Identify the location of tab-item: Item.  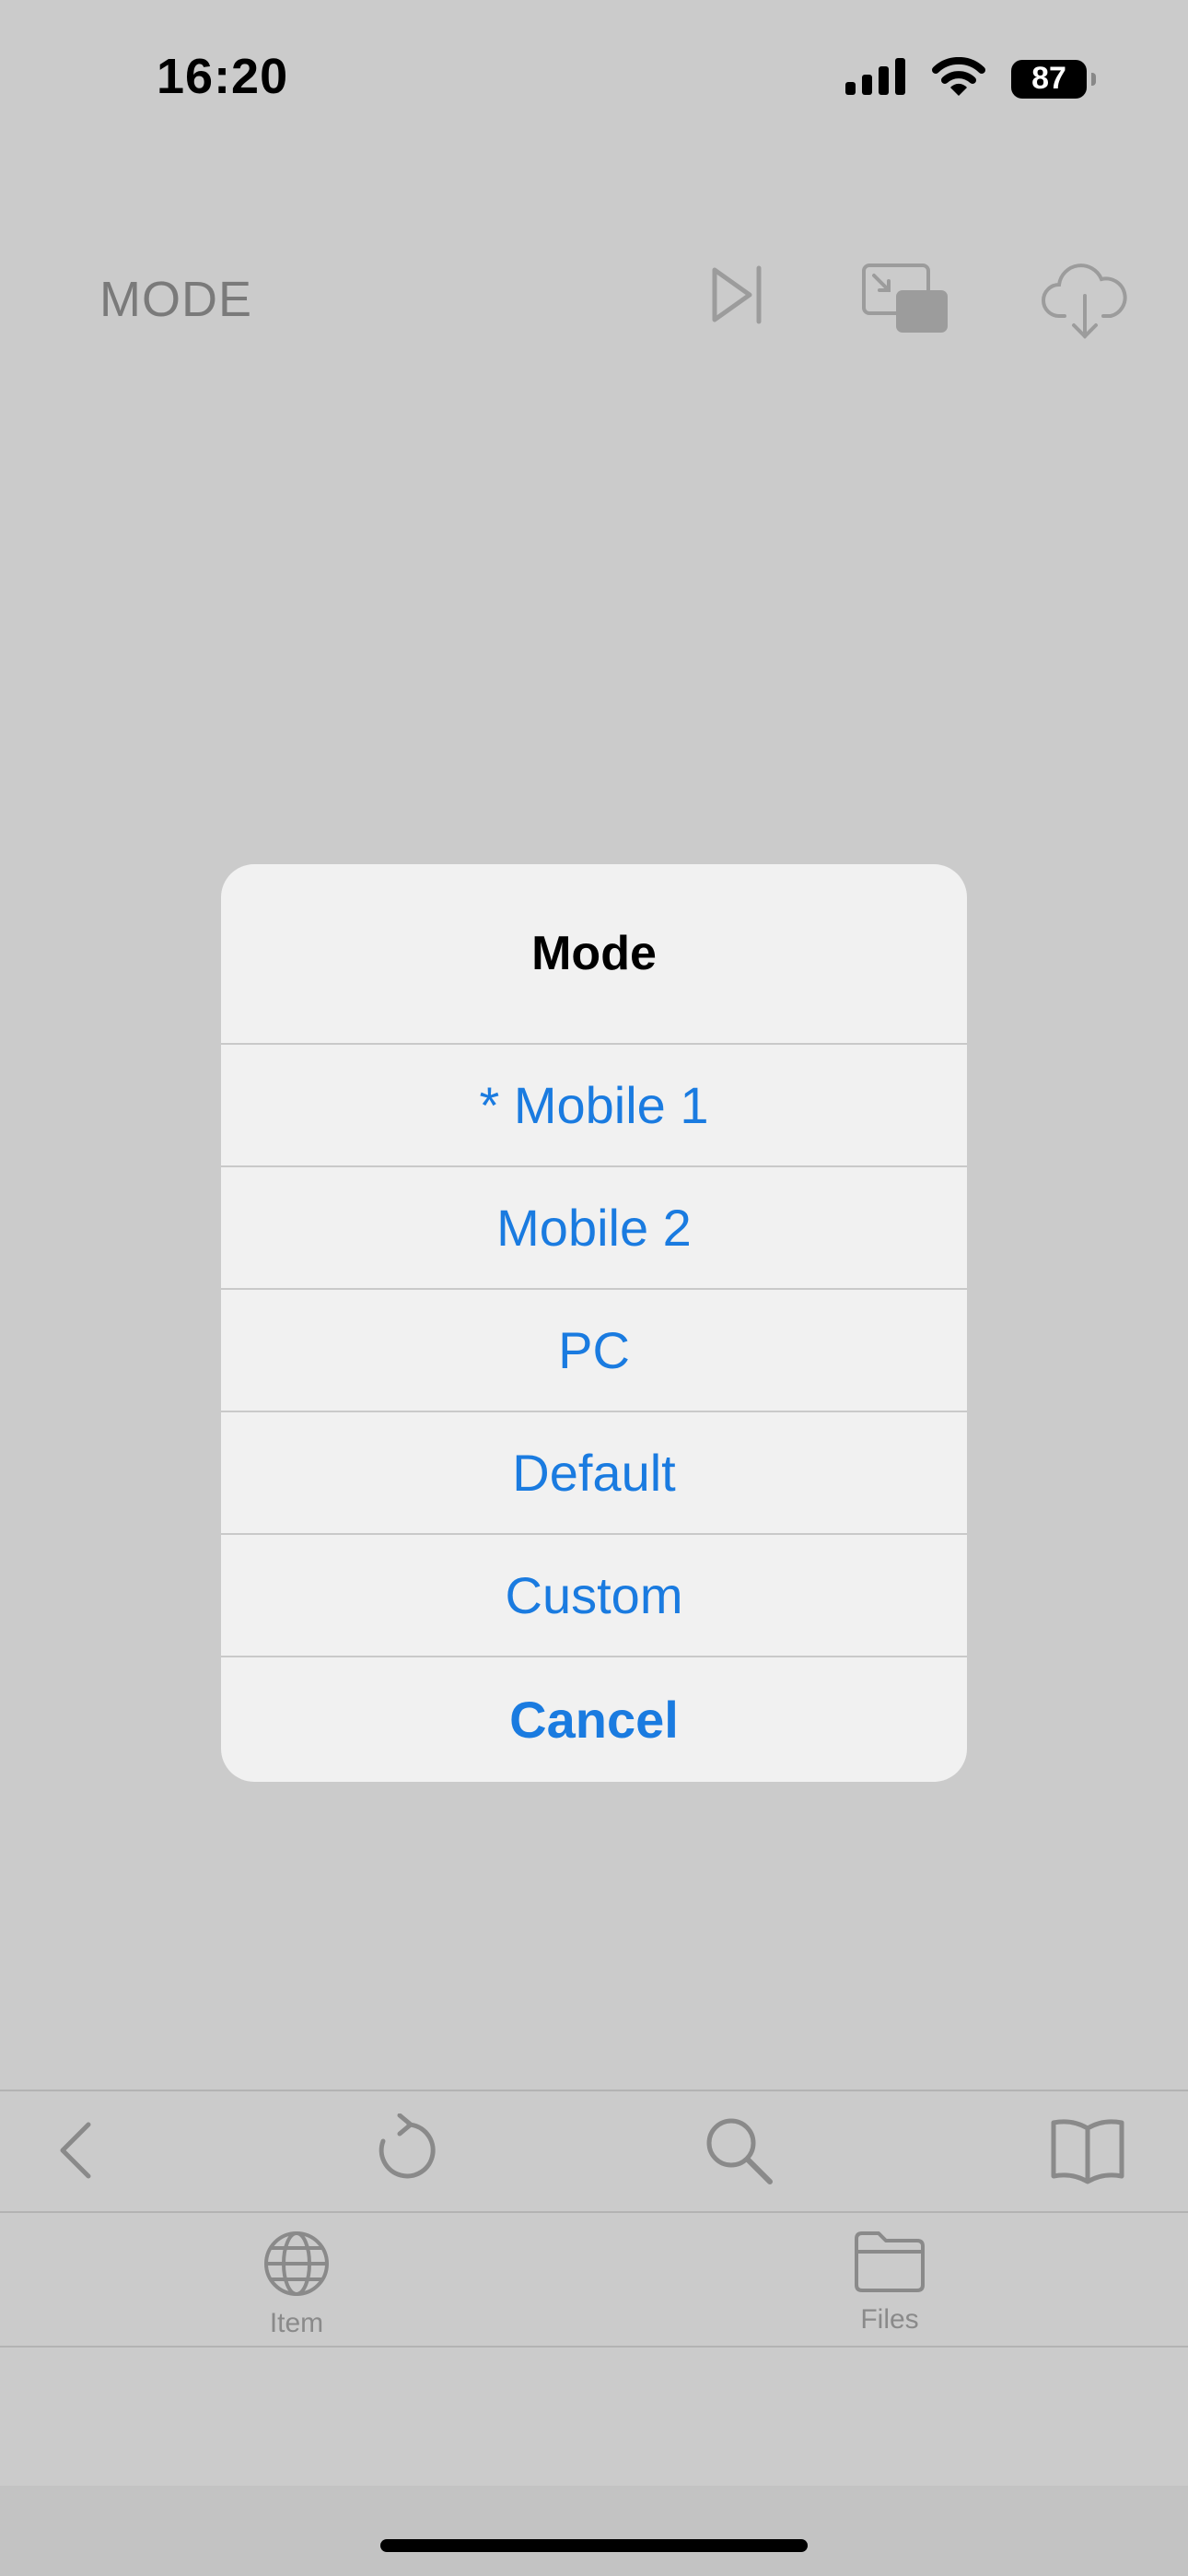
(296, 2284).